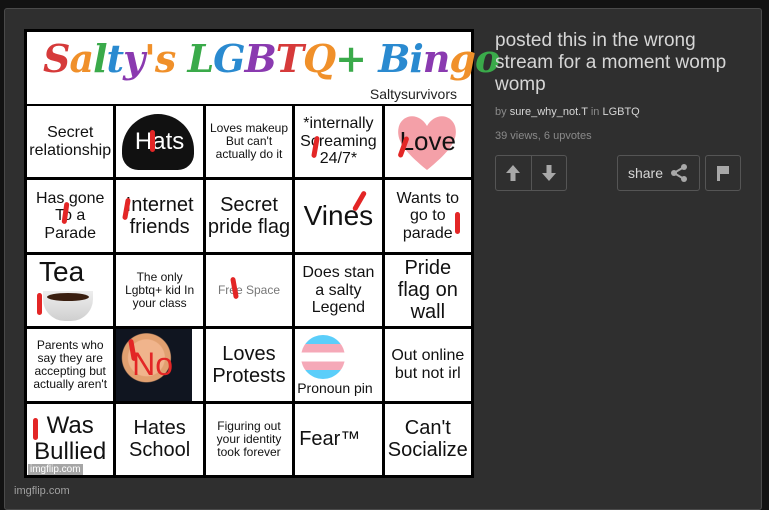 This screenshot has height=510, width=769. I want to click on bingo-cell: Tea, so click(70, 290).